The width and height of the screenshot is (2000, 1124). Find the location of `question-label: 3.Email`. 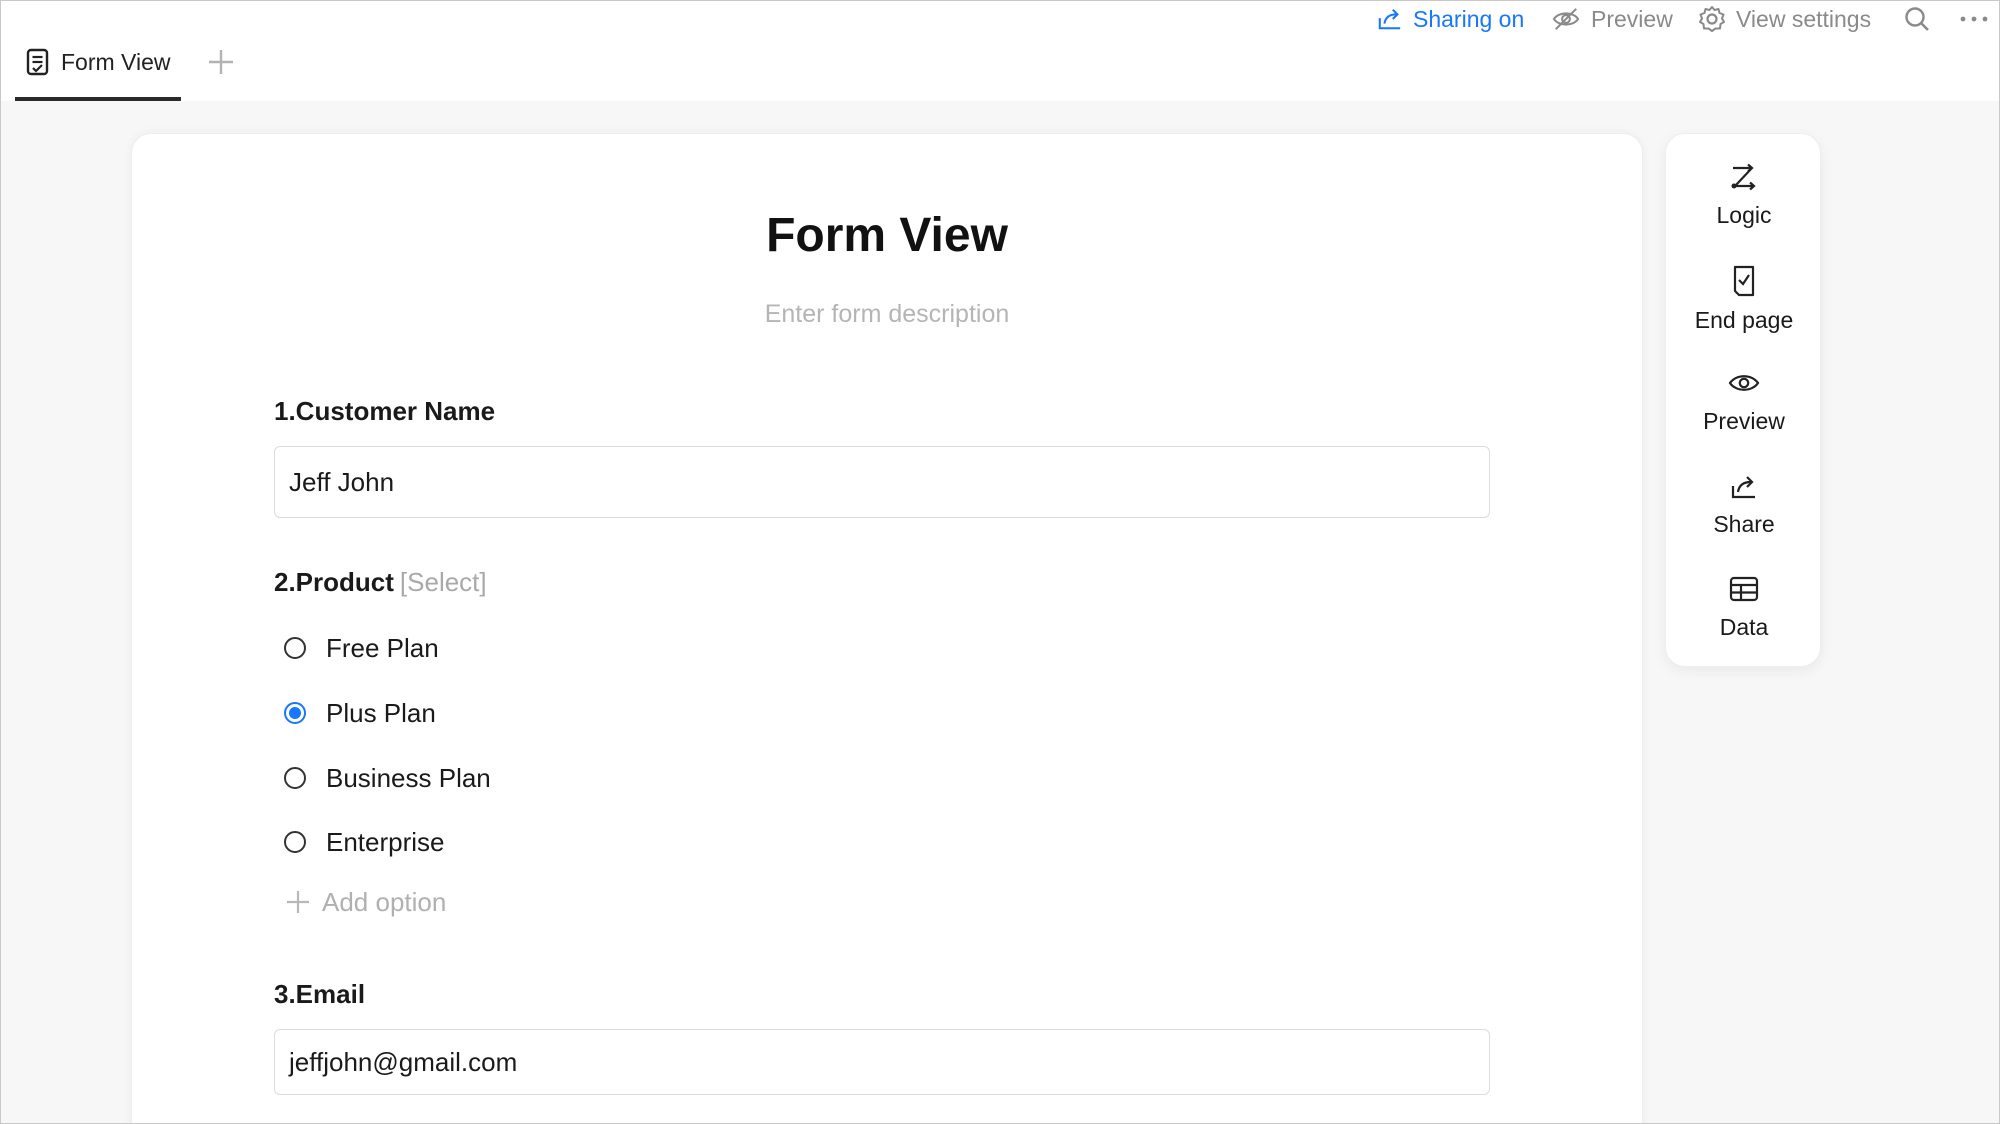

question-label: 3.Email is located at coordinates (320, 994).